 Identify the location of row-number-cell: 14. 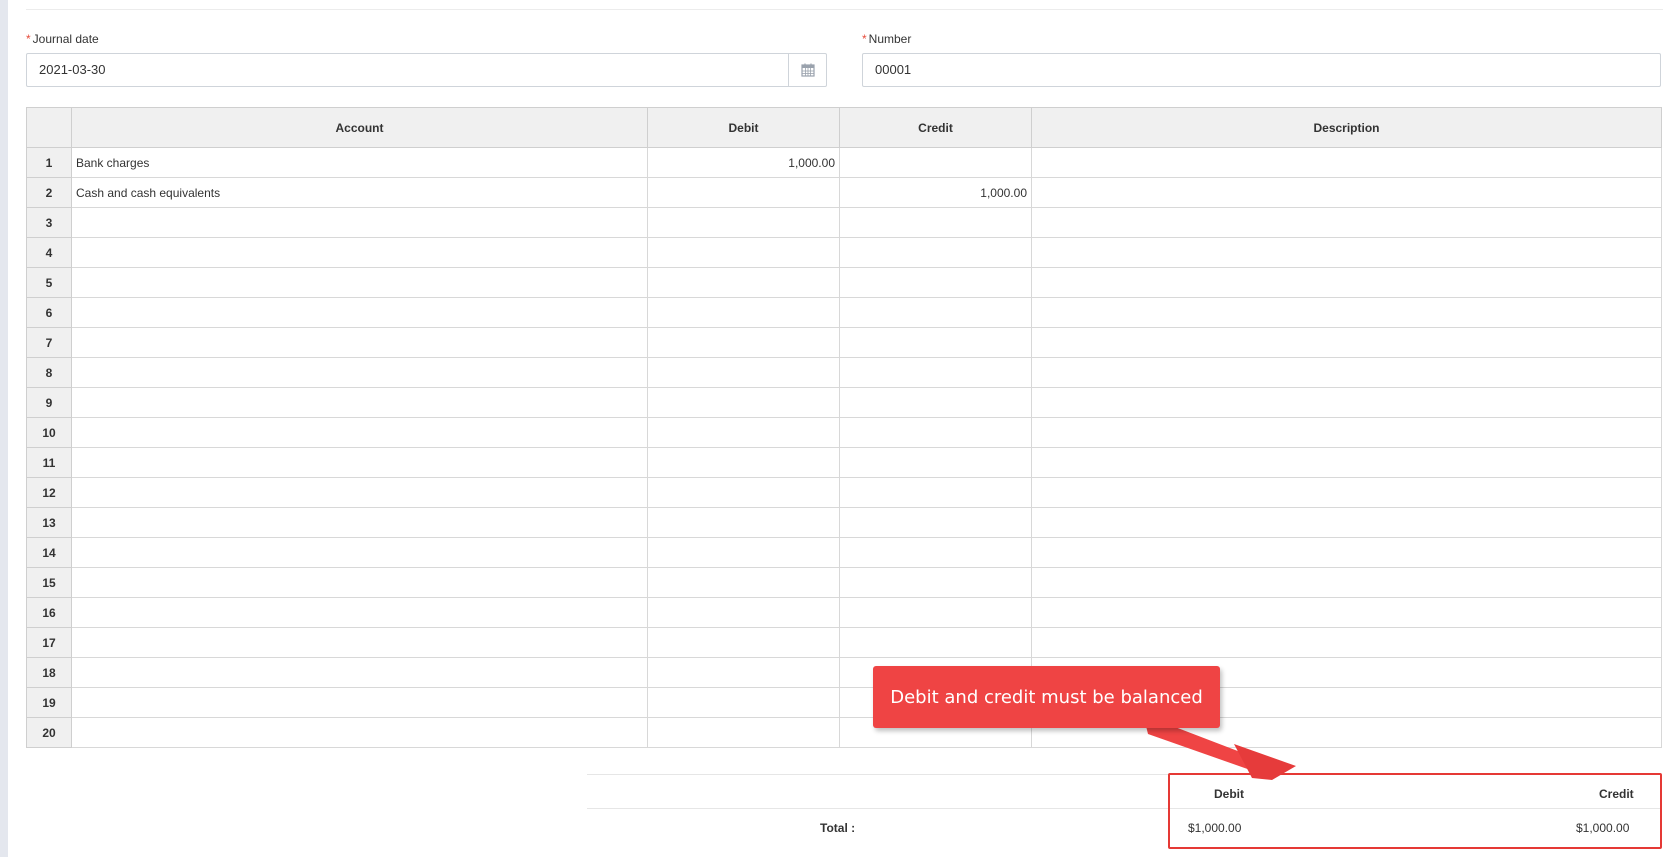
(49, 552).